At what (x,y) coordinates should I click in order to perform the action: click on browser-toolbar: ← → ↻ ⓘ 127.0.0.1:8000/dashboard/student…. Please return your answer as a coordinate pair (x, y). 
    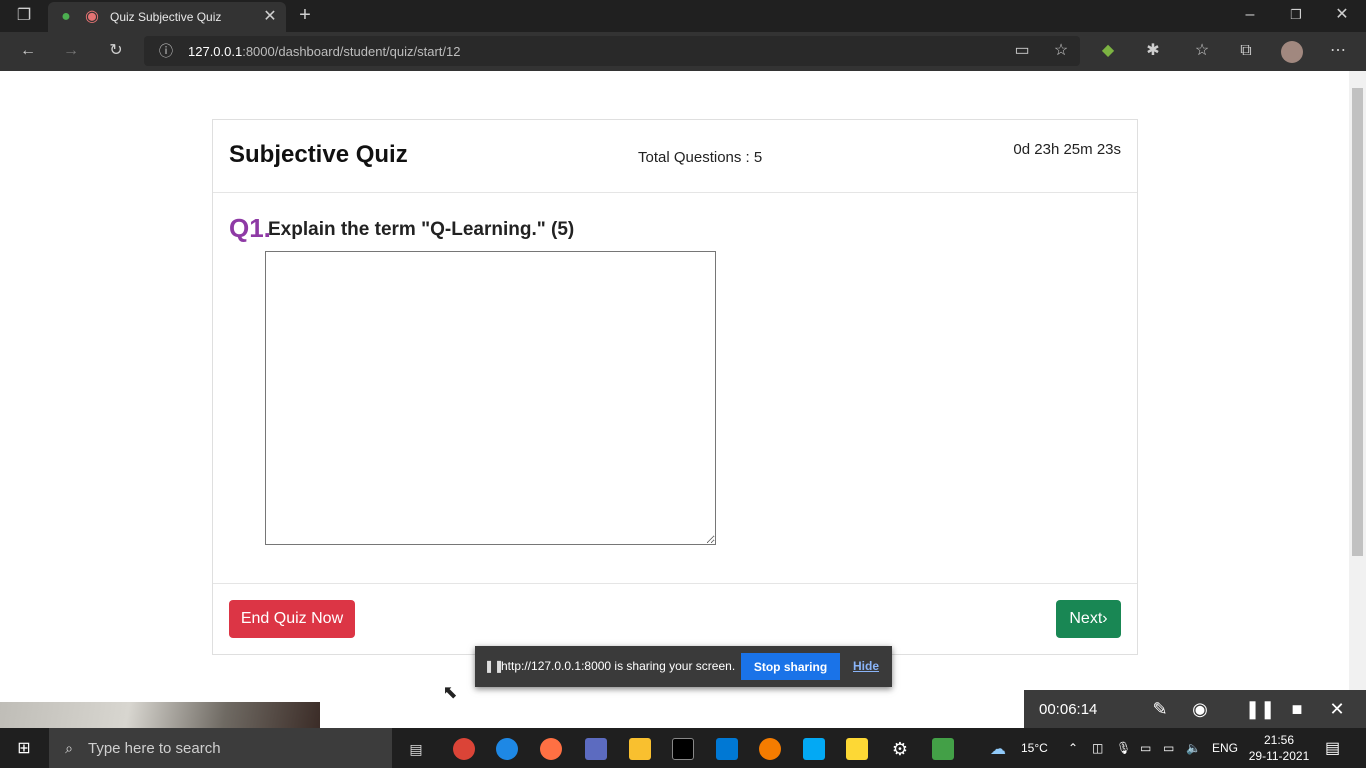
    Looking at the image, I should click on (683, 51).